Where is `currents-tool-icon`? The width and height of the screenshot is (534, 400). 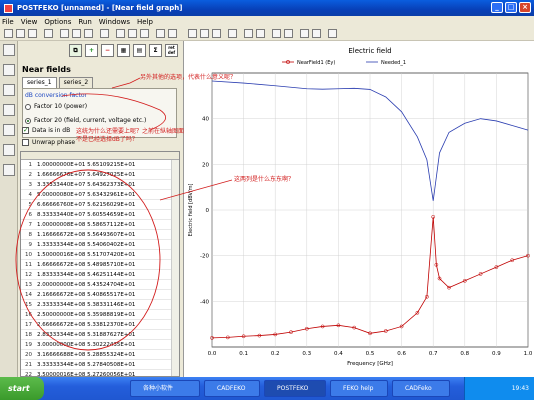 currents-tool-icon is located at coordinates (9, 110).